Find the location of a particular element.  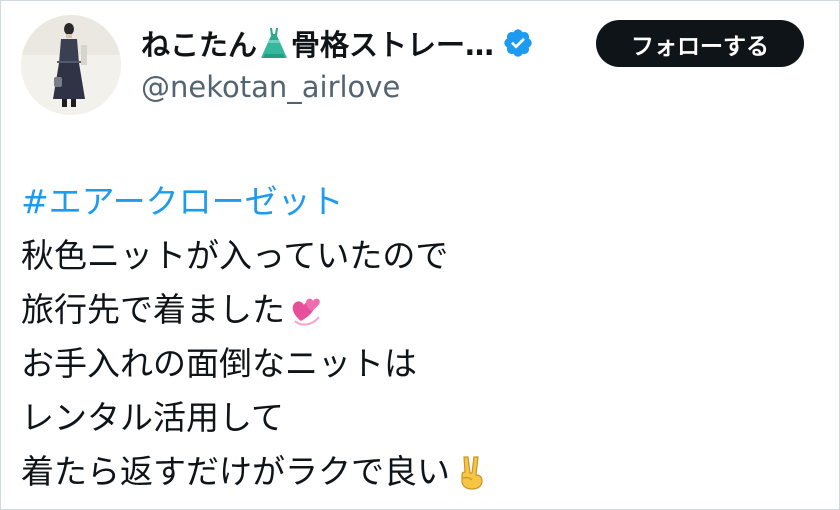

tweet-line: レンタル活用して is located at coordinates (421, 418).